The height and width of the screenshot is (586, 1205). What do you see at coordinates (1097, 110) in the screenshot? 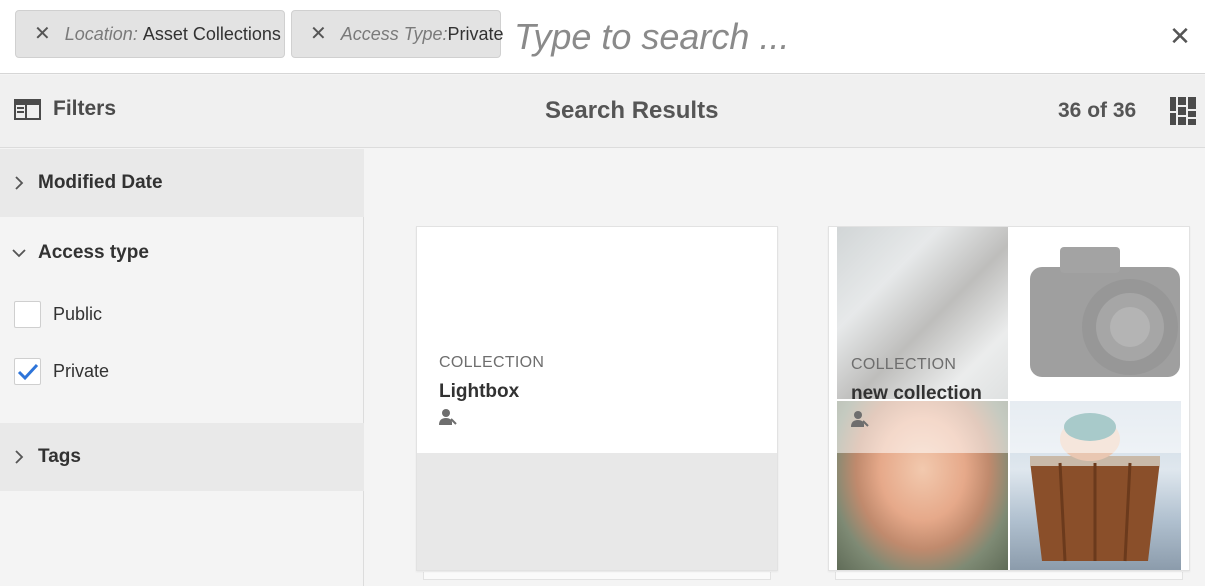
I see `results-count: 36 of 36` at bounding box center [1097, 110].